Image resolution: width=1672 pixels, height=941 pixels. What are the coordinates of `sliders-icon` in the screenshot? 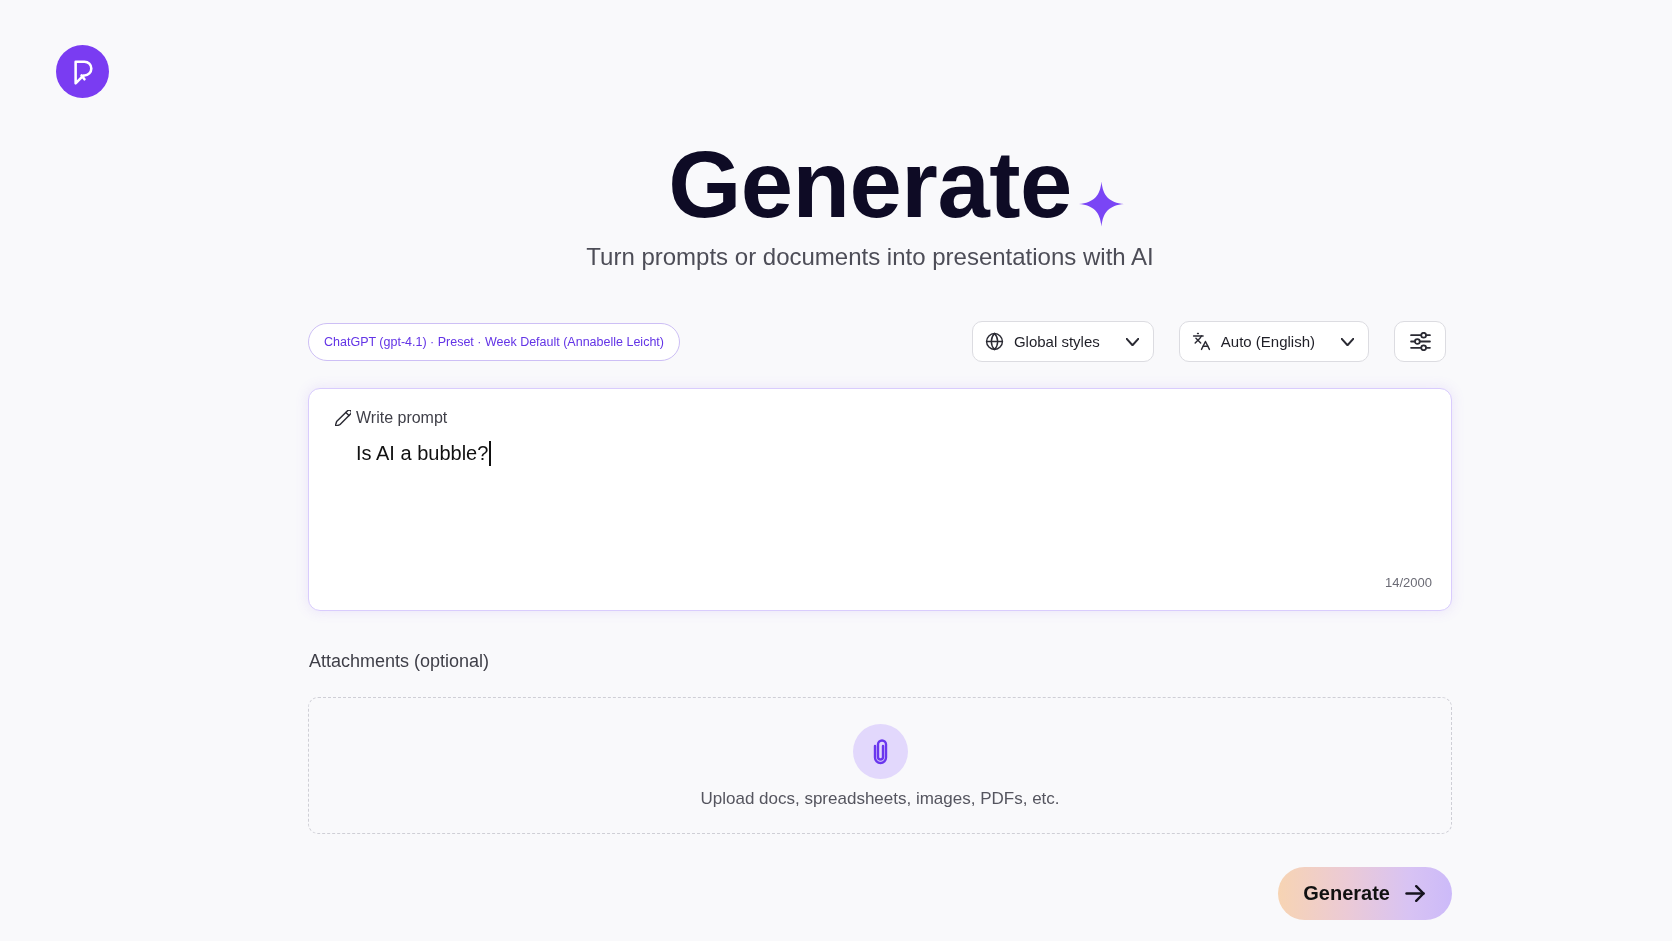 It's located at (1420, 341).